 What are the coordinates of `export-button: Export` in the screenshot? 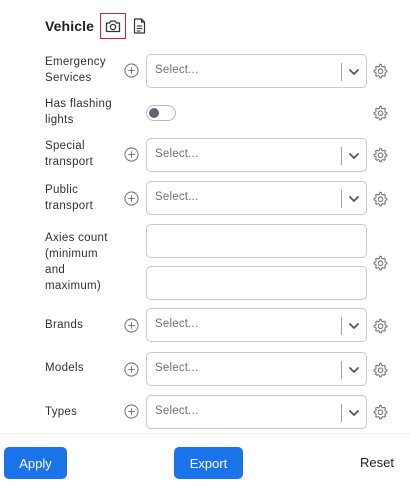 It's located at (208, 463).